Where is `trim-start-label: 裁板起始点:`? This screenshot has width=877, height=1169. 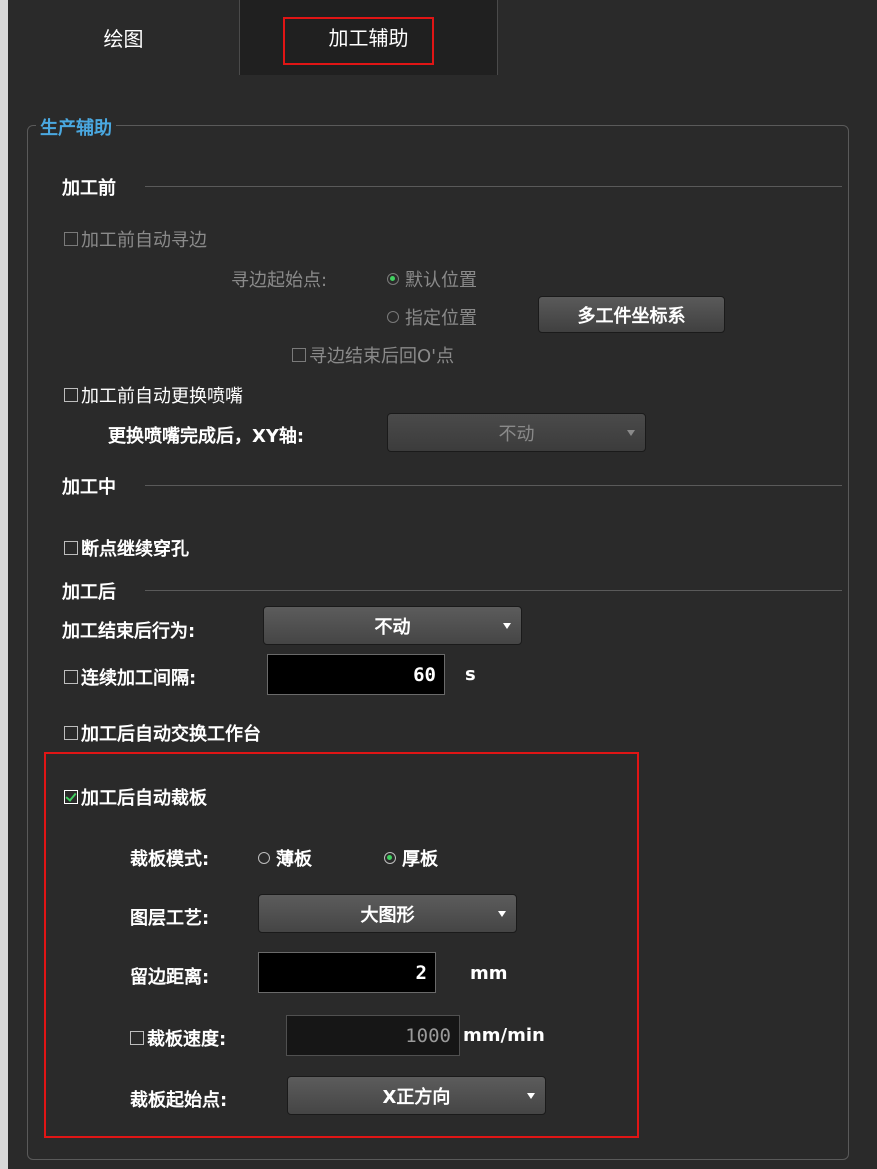
trim-start-label: 裁板起始点: is located at coordinates (179, 1100).